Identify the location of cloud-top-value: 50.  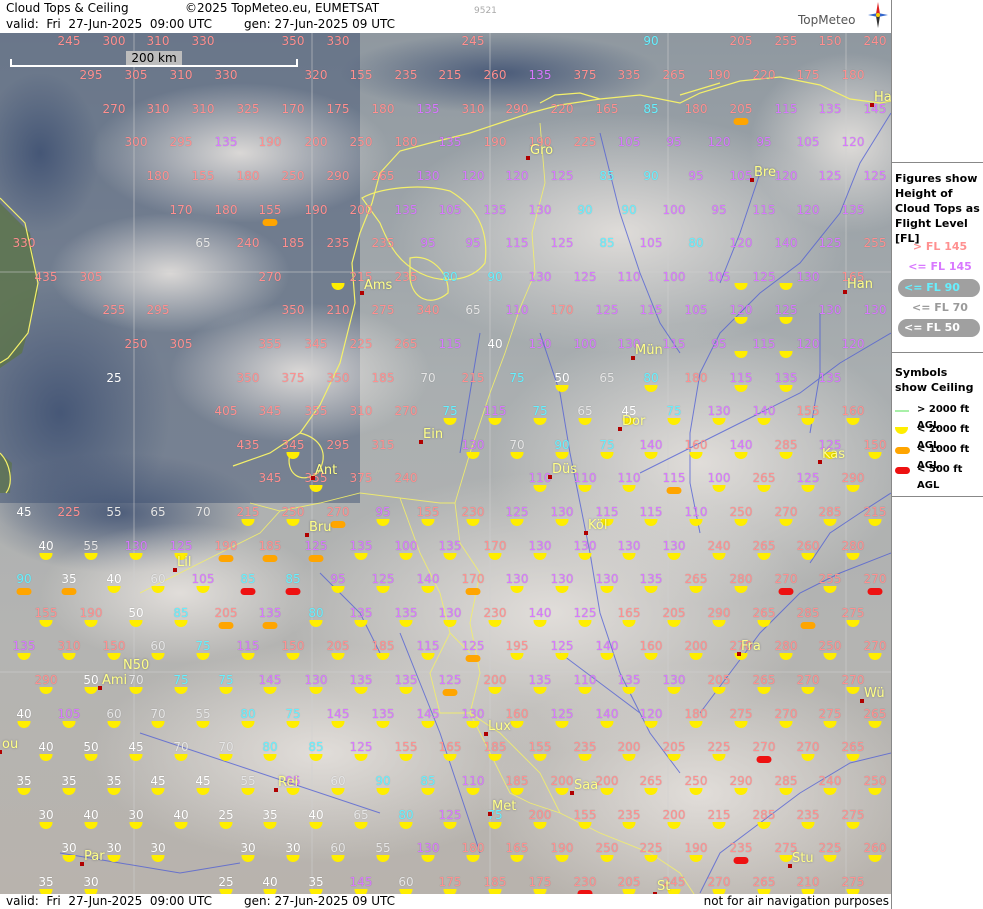
(562, 378).